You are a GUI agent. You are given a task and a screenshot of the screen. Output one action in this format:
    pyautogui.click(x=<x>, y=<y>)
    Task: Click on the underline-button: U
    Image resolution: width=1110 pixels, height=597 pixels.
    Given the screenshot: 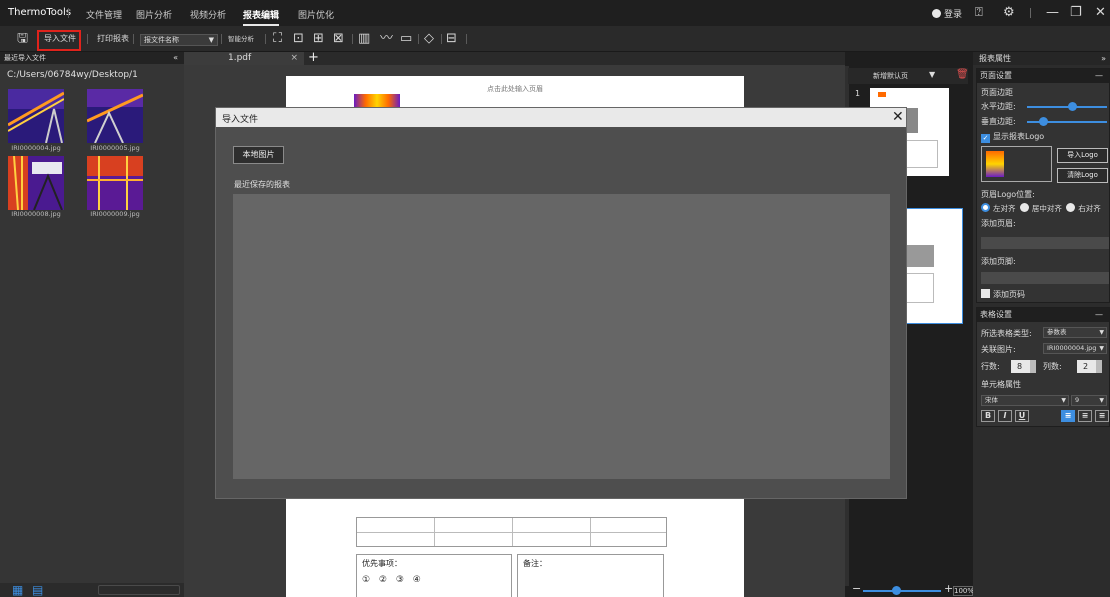 What is the action you would take?
    pyautogui.click(x=1022, y=416)
    